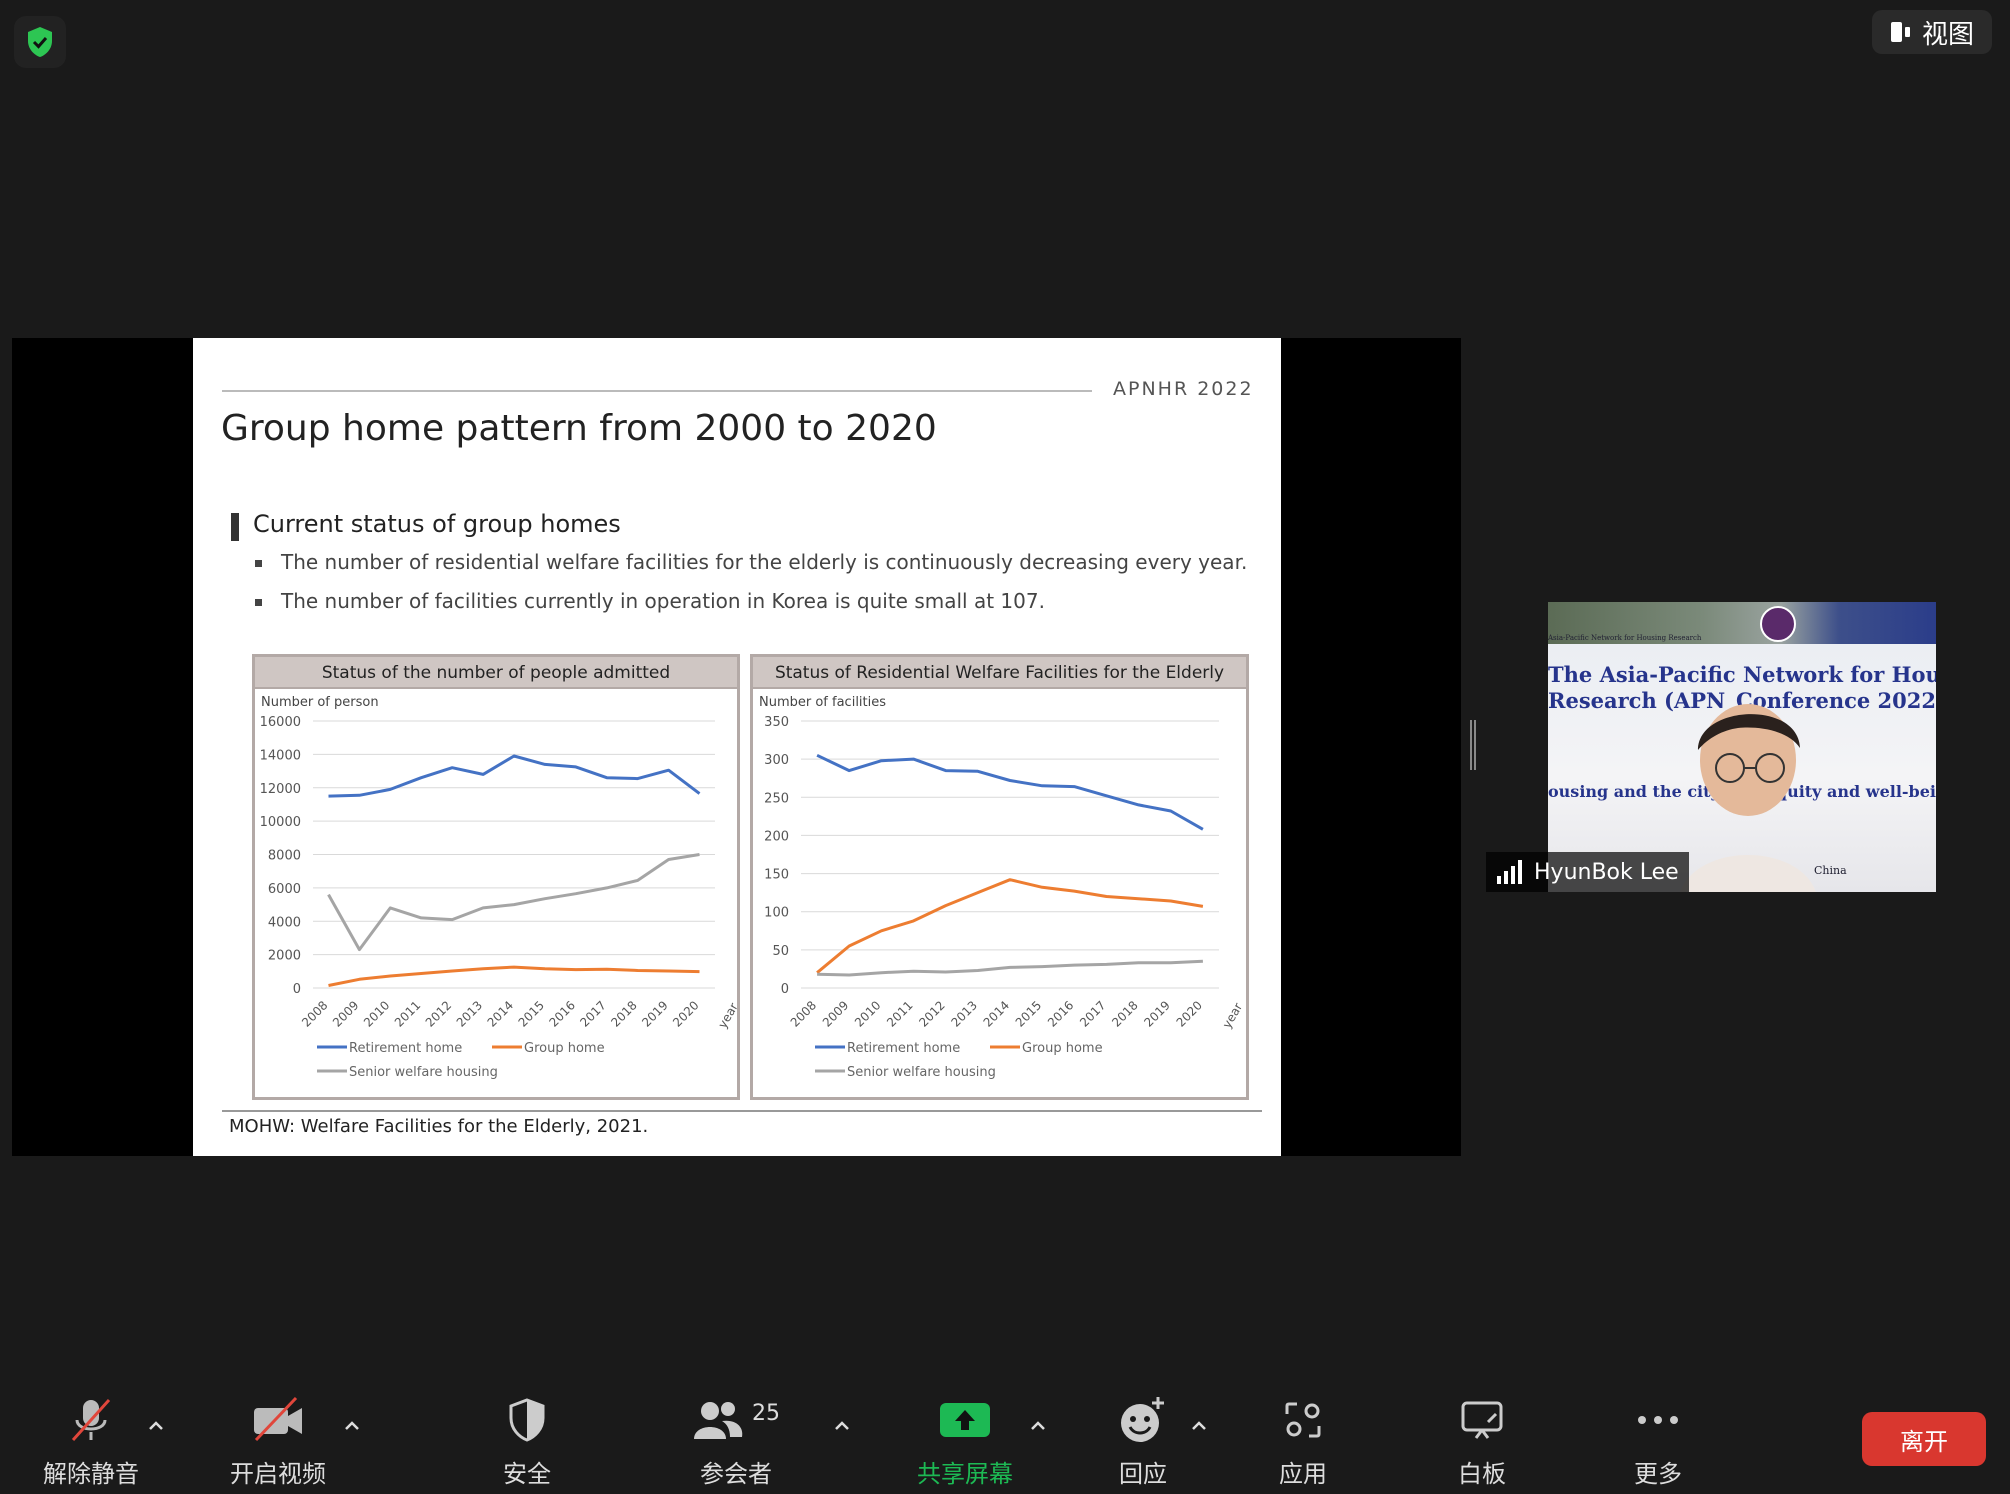  I want to click on whiteboard-label: 白板, so click(1482, 1474).